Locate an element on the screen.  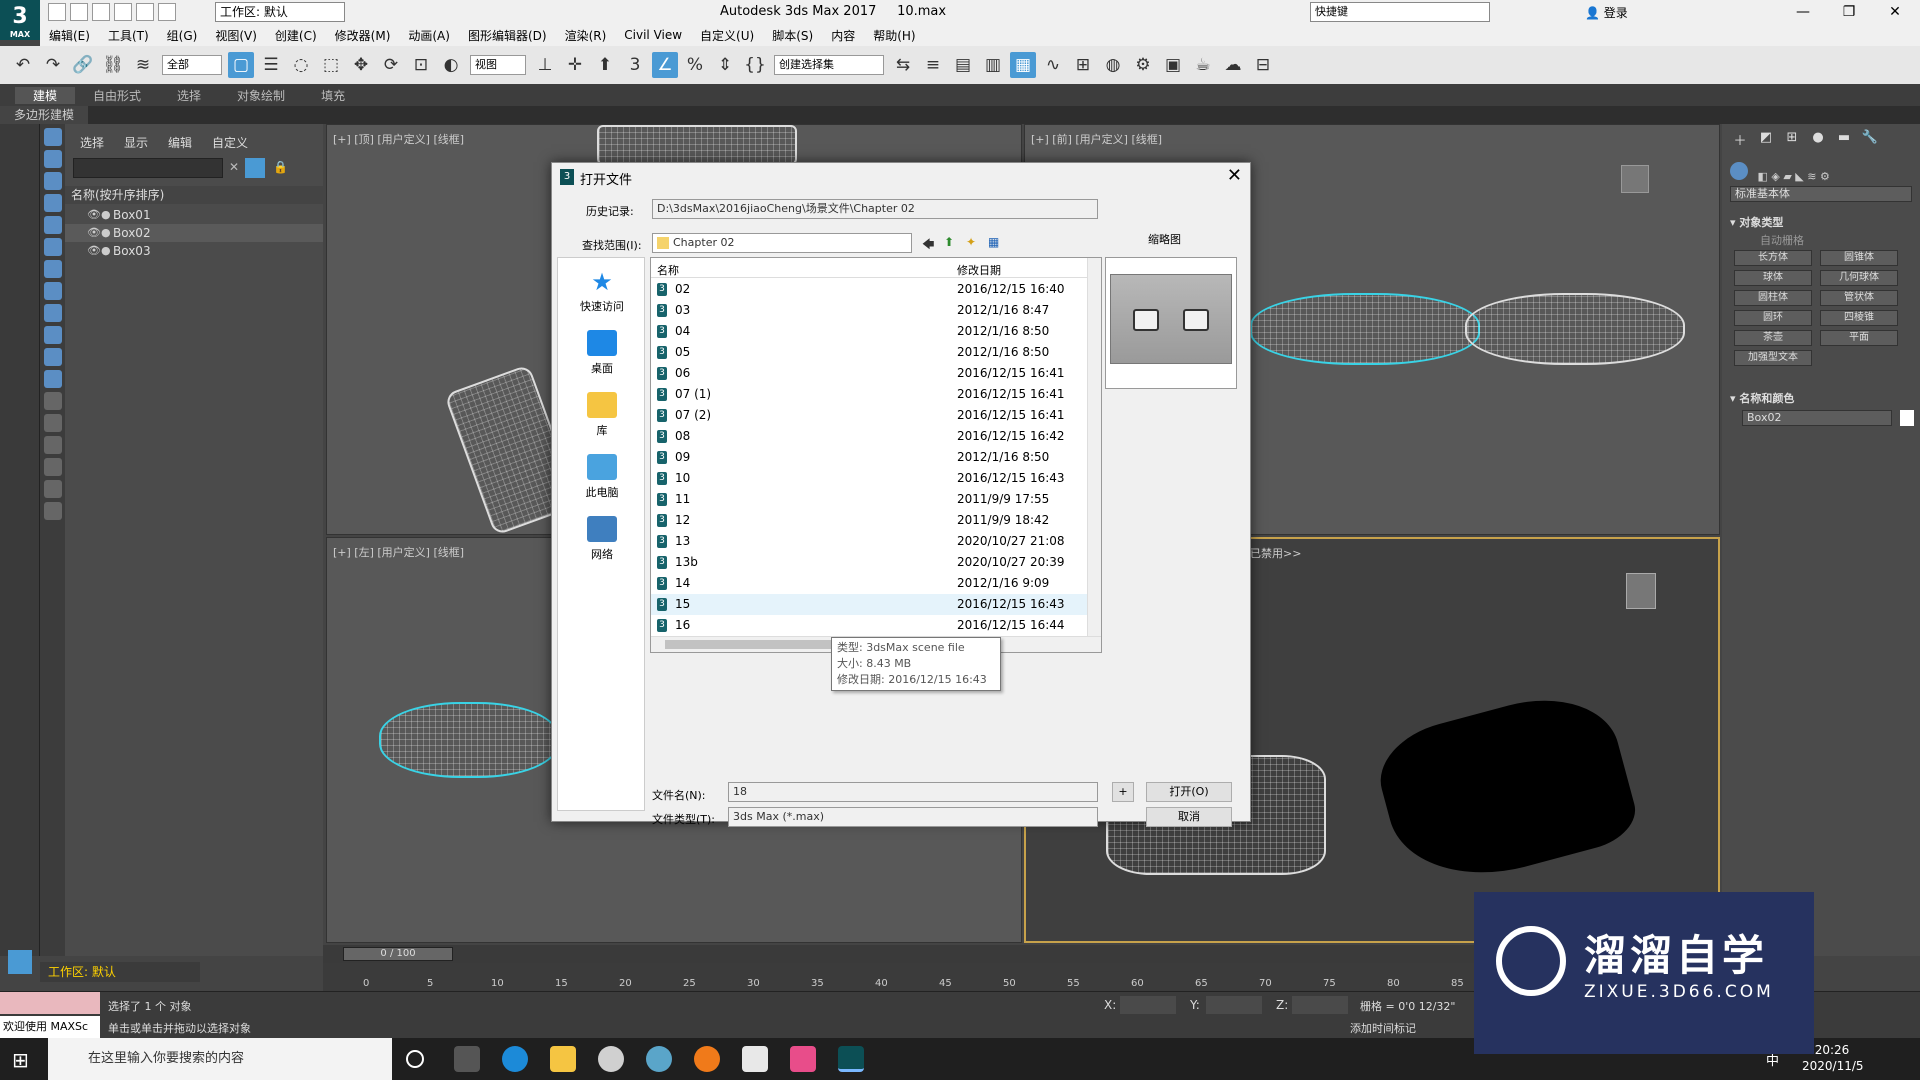
explorer-menu-display: 显示 is located at coordinates (136, 142).